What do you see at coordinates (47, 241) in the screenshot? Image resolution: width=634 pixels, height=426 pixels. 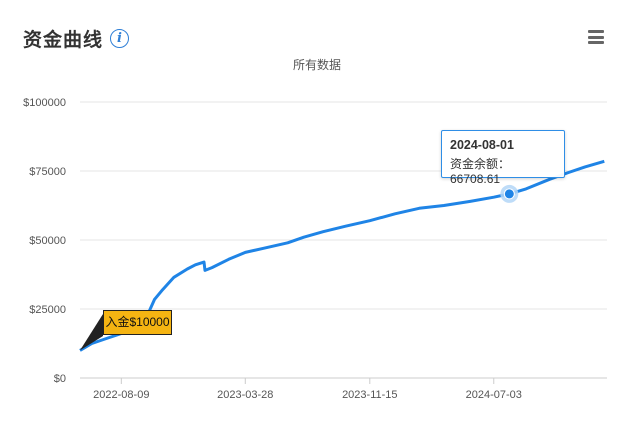 I see `y-tick-label: $50000` at bounding box center [47, 241].